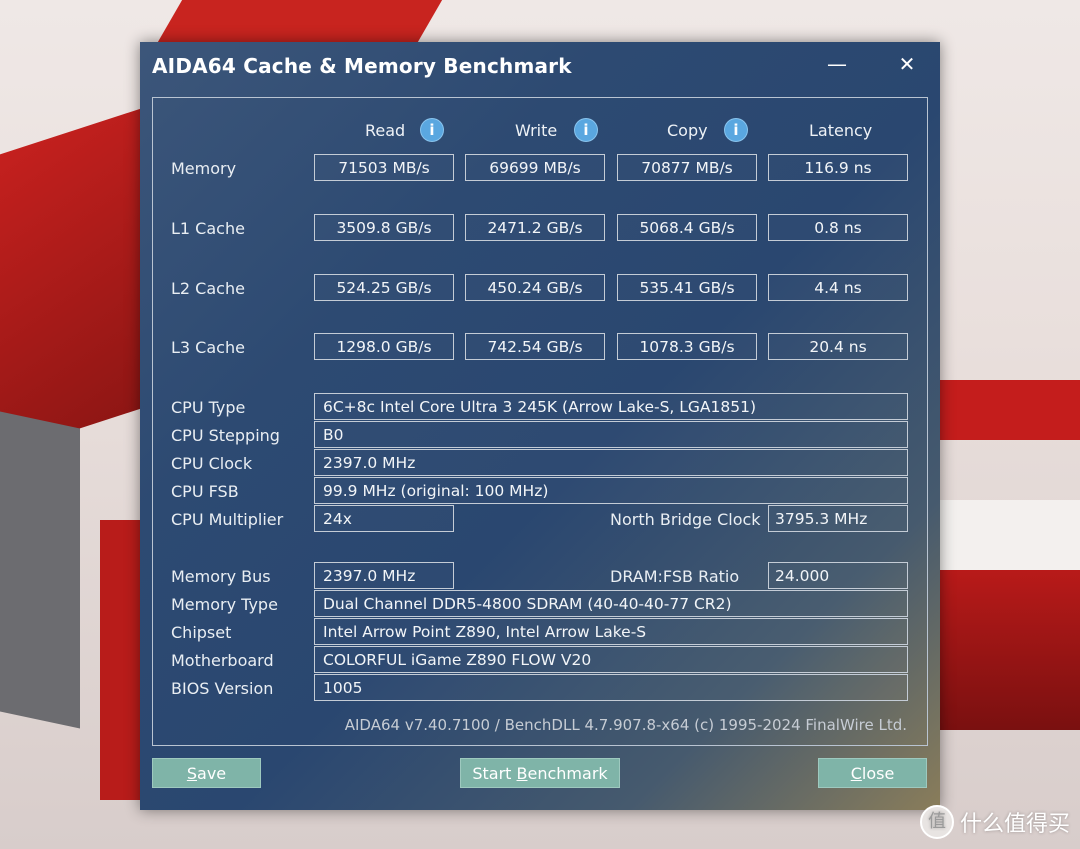  I want to click on dram-fsb-ratio-value: 24.000, so click(838, 575).